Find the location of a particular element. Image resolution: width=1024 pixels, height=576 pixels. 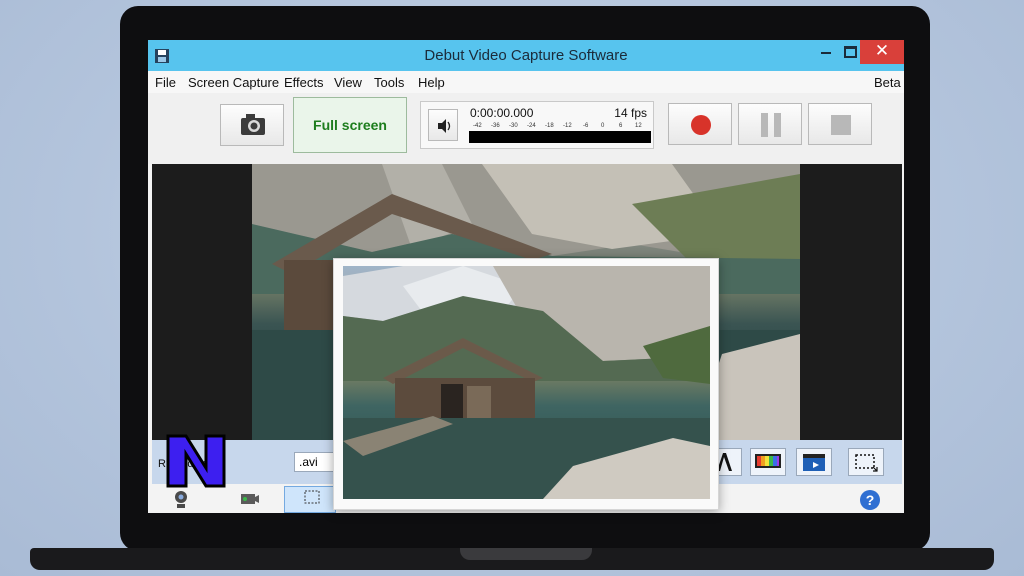

full-screen-label: Full screen is located at coordinates (350, 125).